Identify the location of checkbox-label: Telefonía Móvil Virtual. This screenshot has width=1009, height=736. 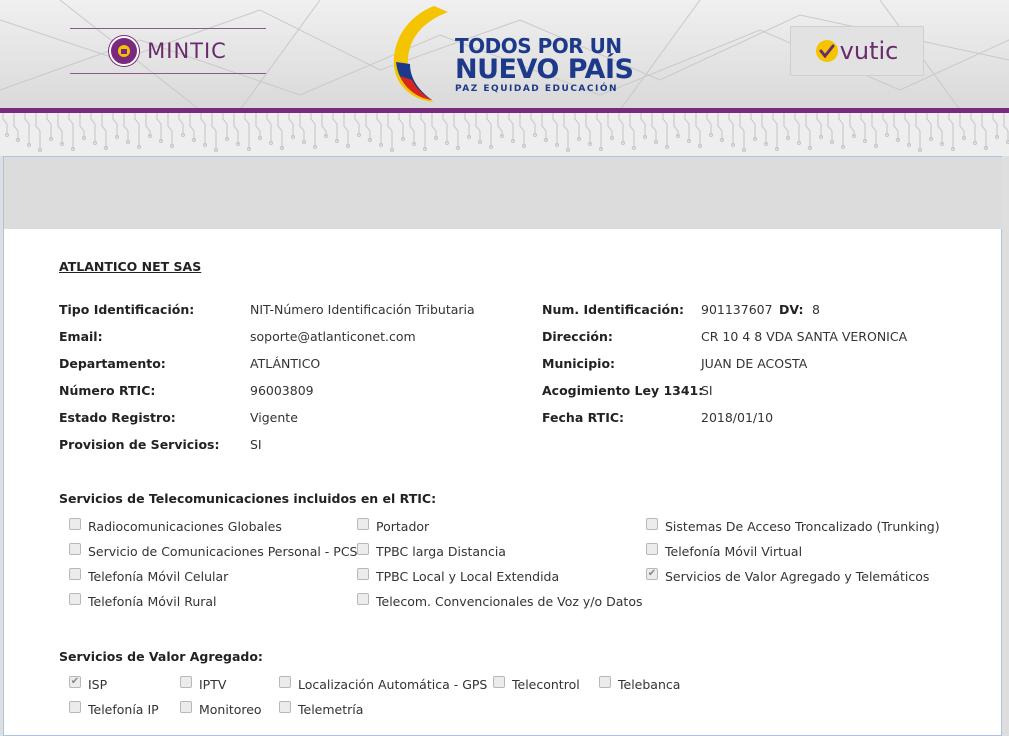
(733, 551).